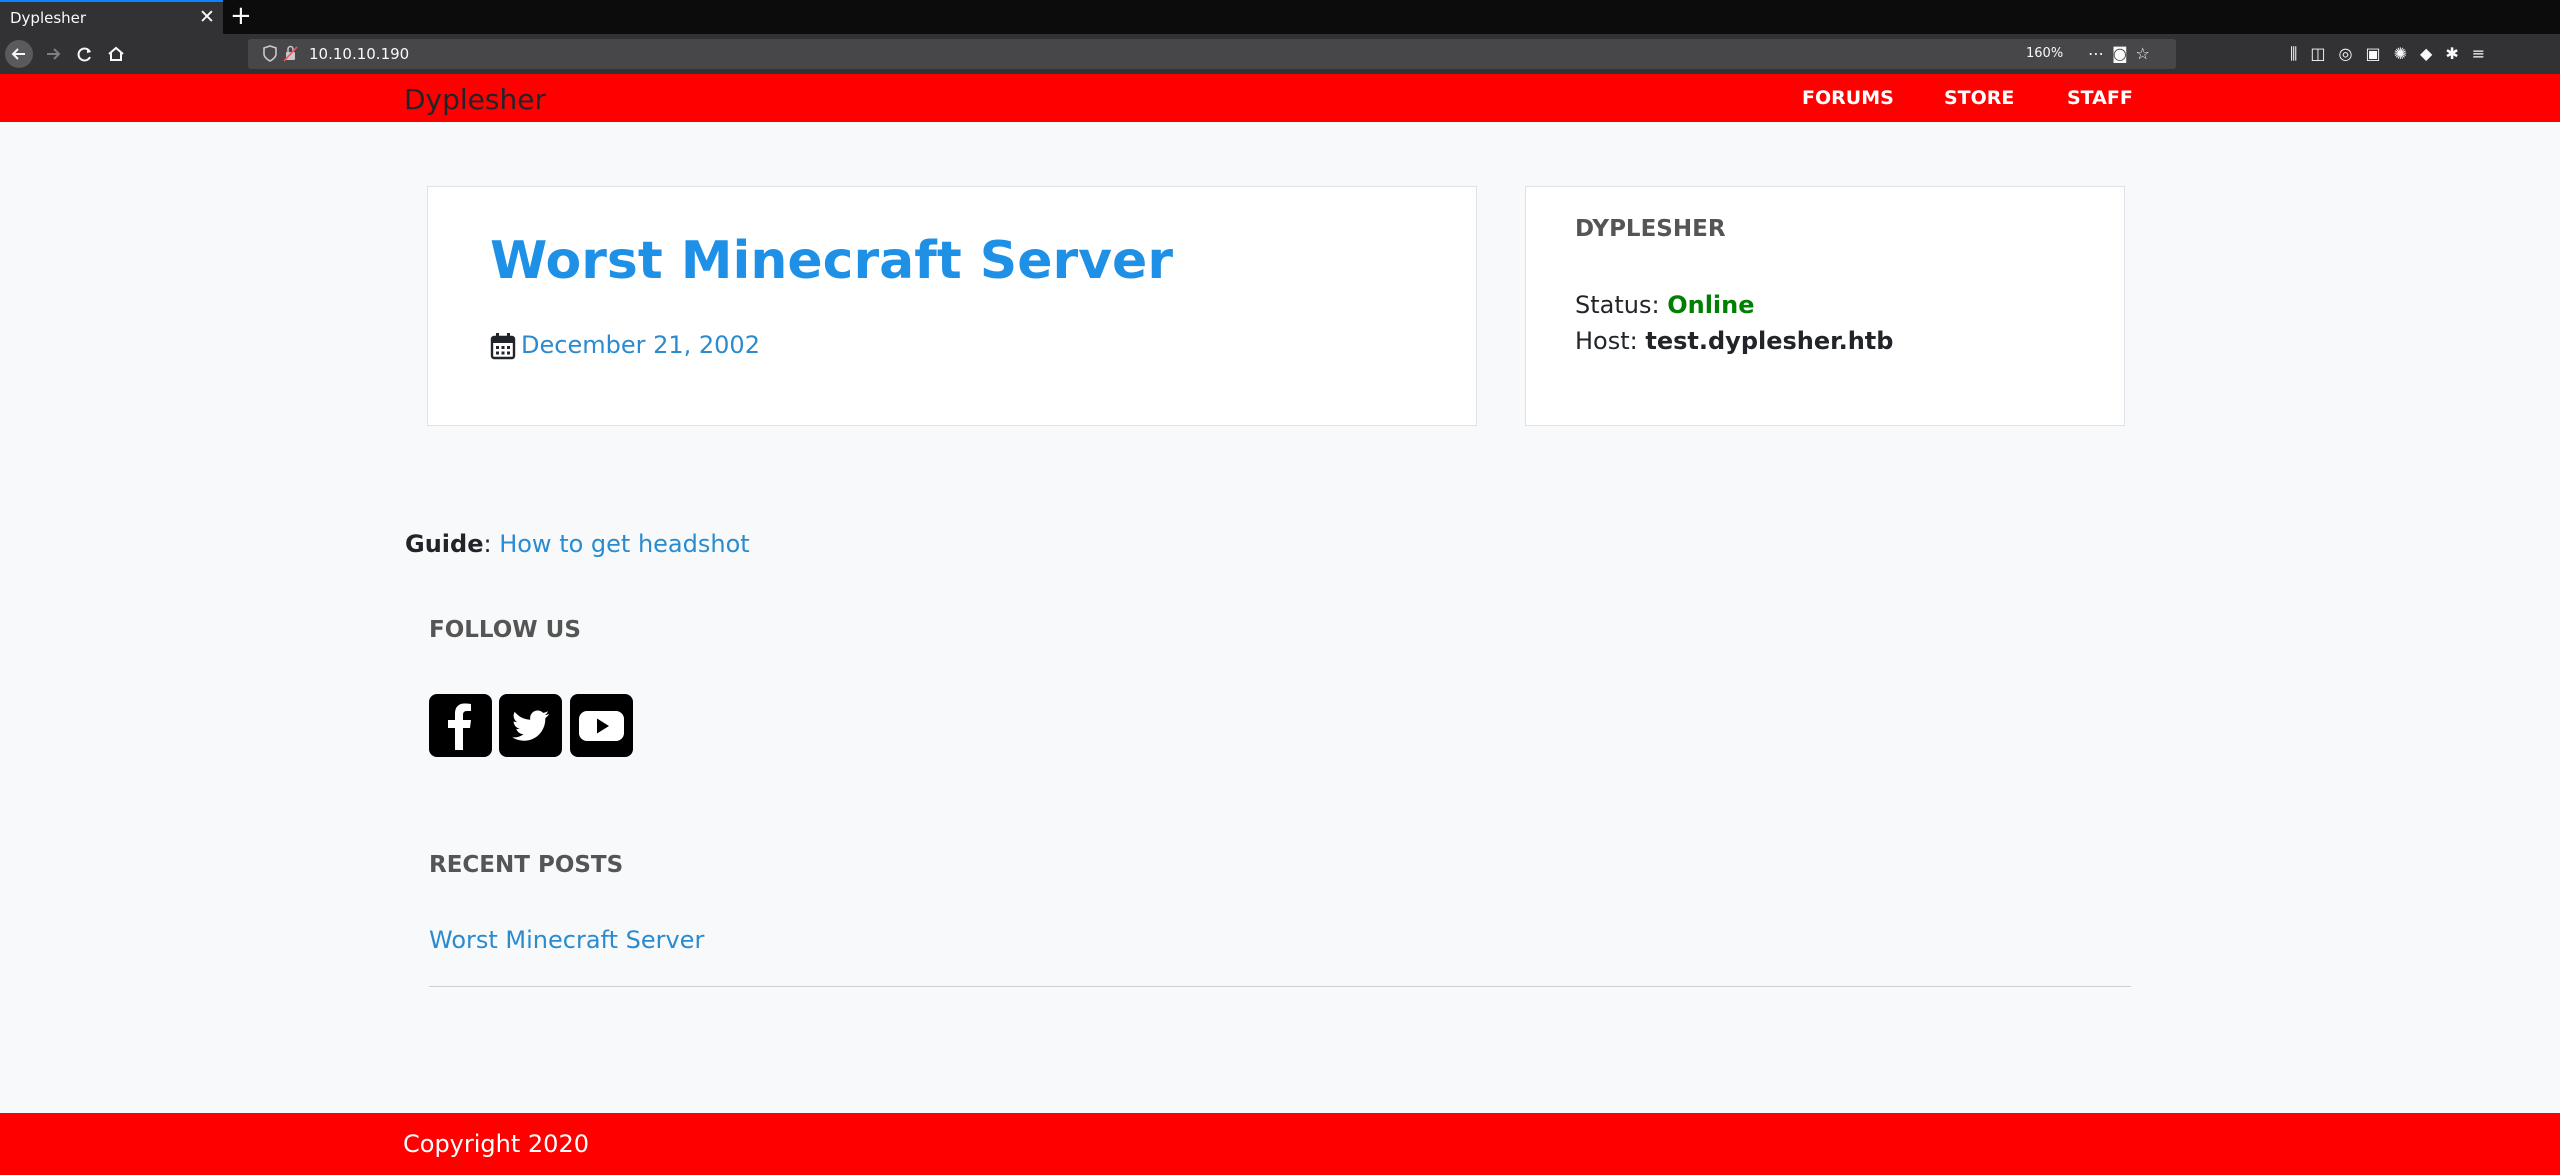 The height and width of the screenshot is (1175, 2560). I want to click on nav-staff: STAFF, so click(2100, 98).